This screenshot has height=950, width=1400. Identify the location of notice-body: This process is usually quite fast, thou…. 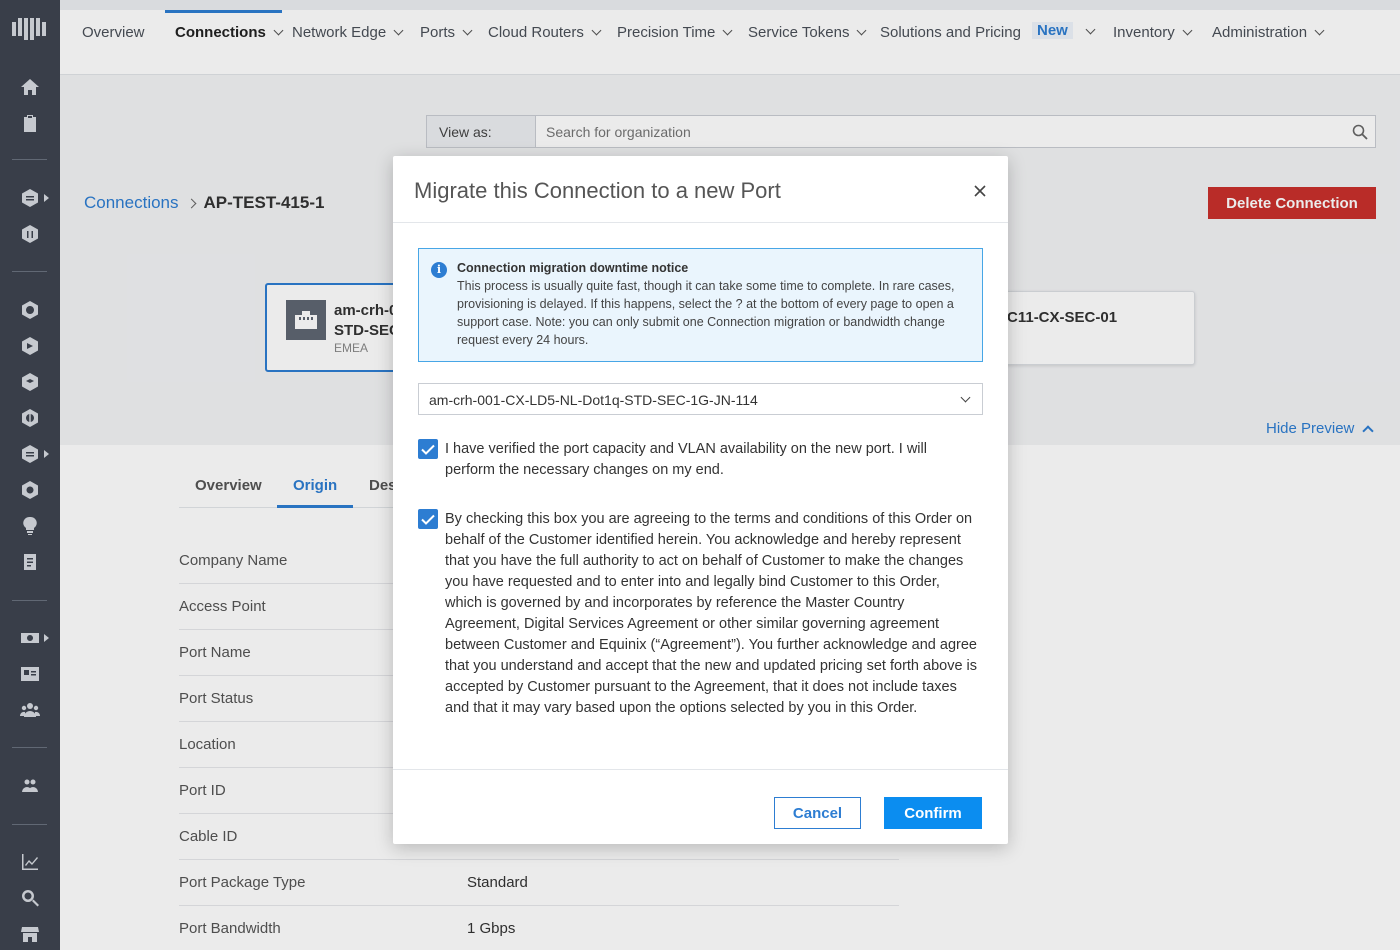
(706, 313).